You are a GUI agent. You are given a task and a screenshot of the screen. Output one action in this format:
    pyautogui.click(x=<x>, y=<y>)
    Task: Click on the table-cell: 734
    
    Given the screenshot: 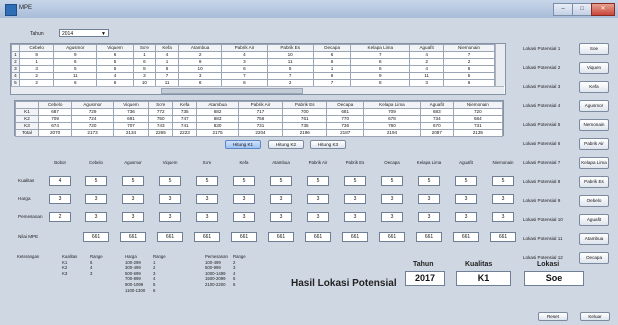 What is the action you would take?
    pyautogui.click(x=436, y=119)
    